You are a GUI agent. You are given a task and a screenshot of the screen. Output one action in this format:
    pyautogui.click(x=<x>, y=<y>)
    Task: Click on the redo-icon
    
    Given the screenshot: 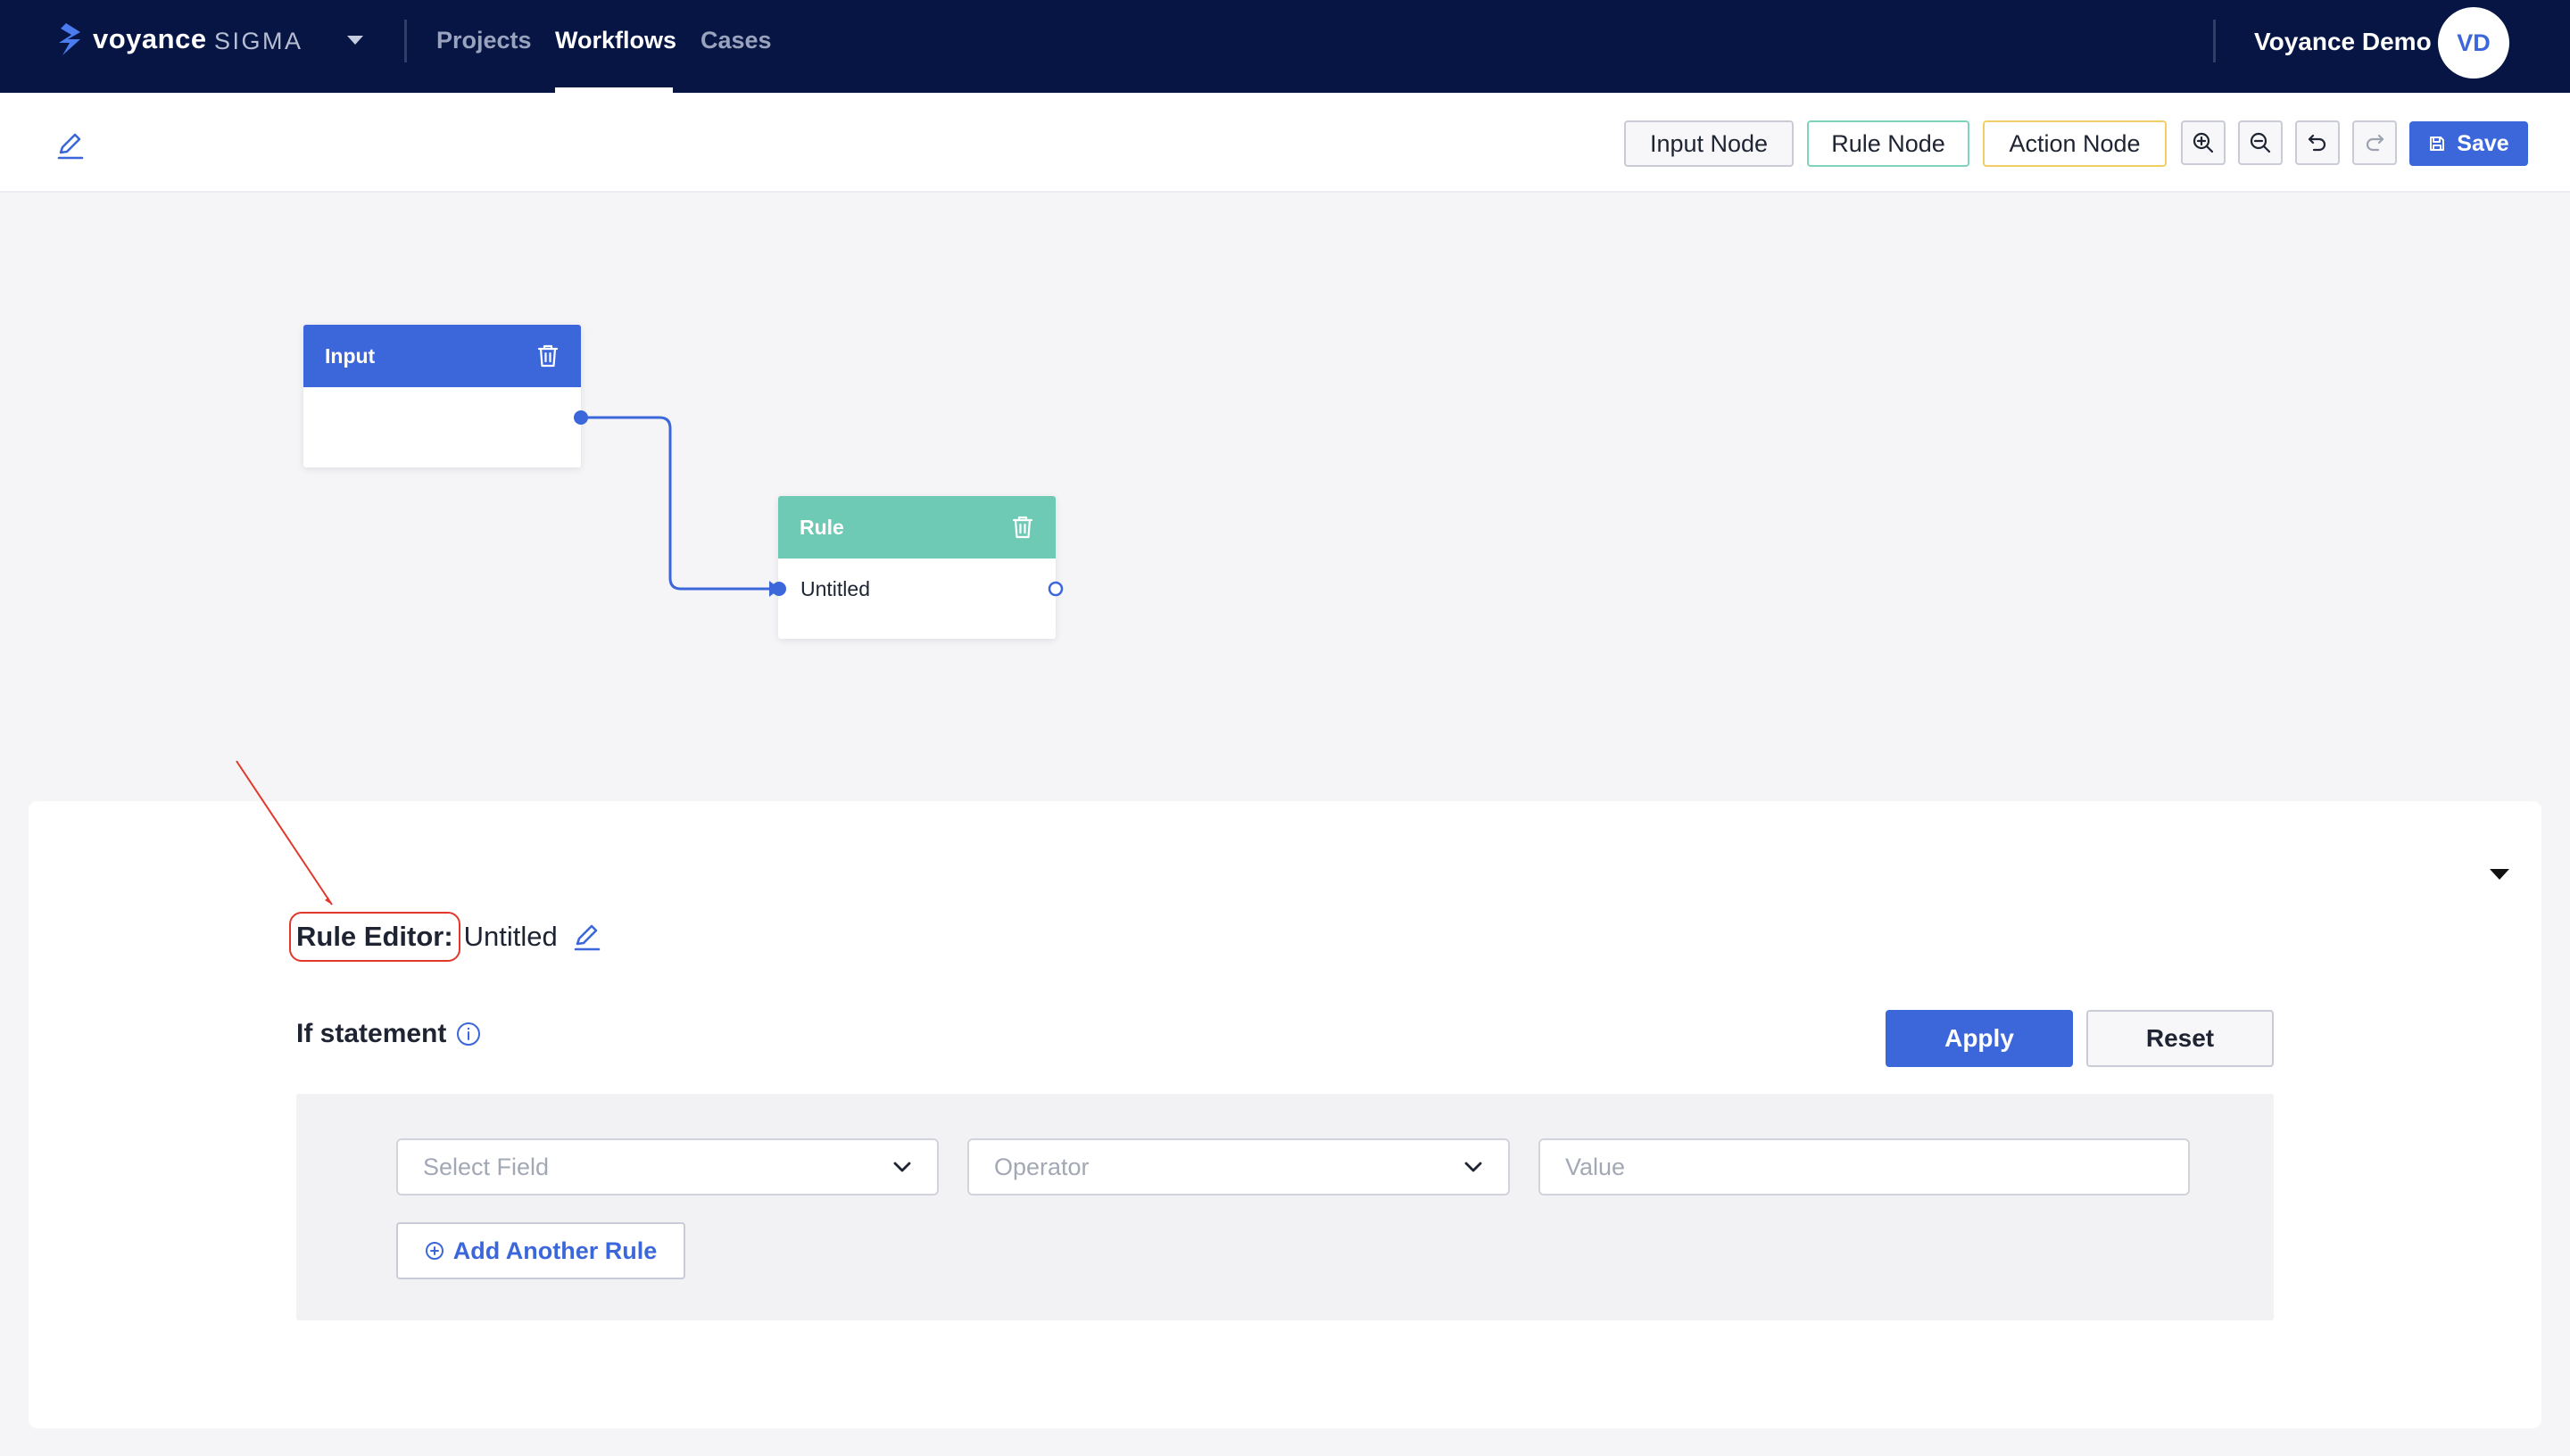 What is the action you would take?
    pyautogui.click(x=2375, y=143)
    